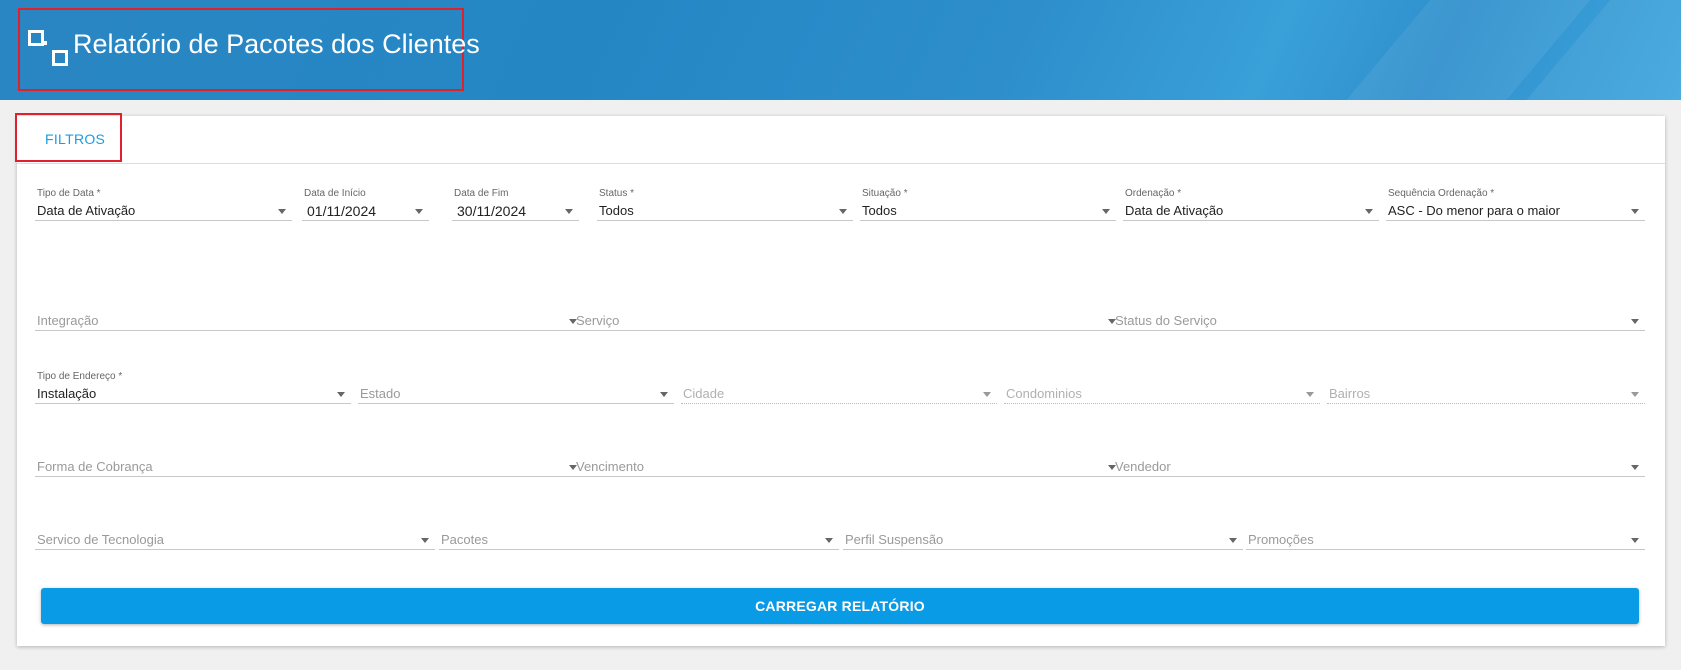 Image resolution: width=1681 pixels, height=670 pixels. I want to click on tipo-de-endereco-select: Tipo de Endereço * Instalação, so click(193, 387).